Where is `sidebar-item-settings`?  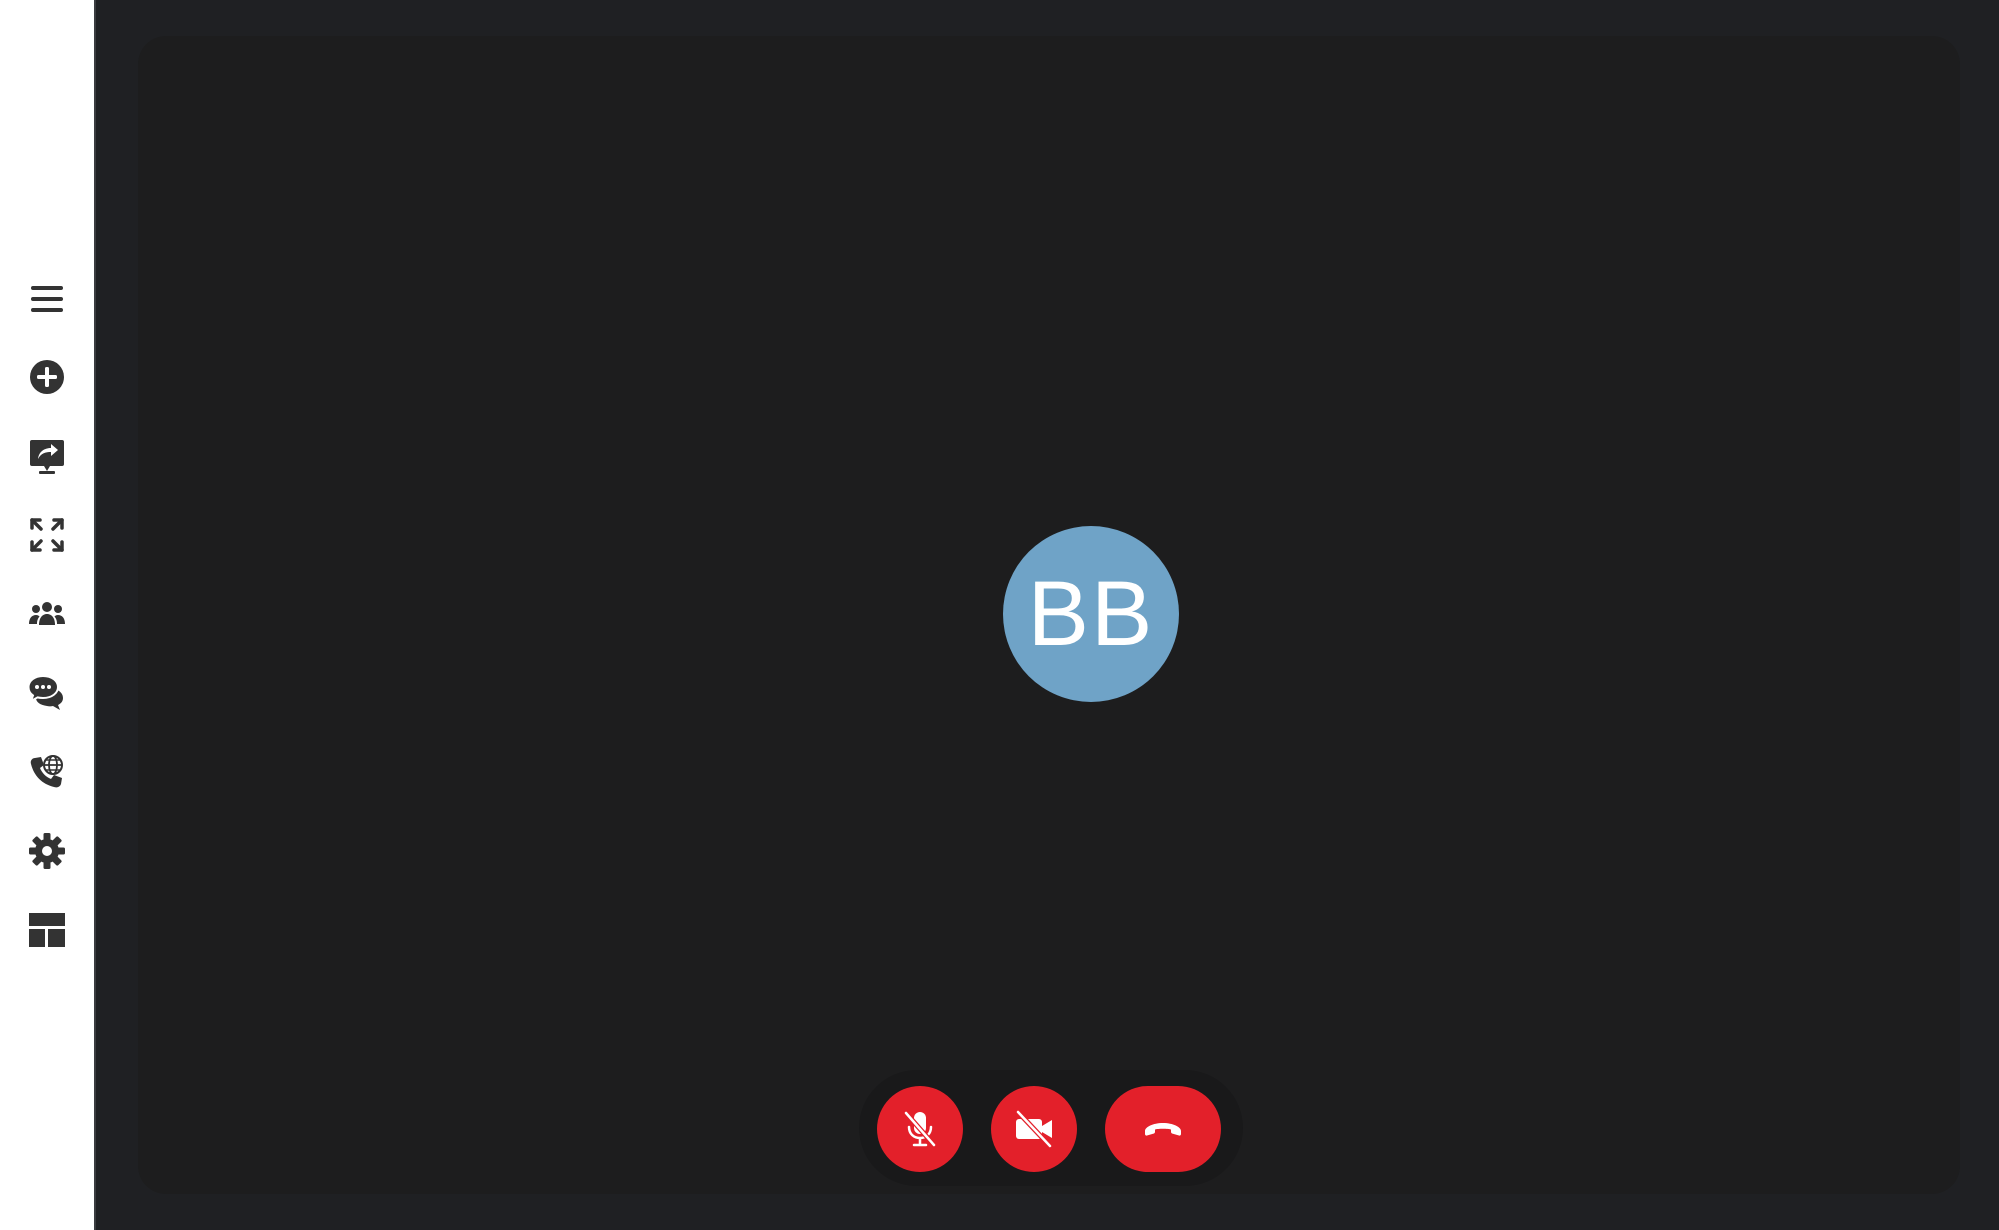
sidebar-item-settings is located at coordinates (47, 851).